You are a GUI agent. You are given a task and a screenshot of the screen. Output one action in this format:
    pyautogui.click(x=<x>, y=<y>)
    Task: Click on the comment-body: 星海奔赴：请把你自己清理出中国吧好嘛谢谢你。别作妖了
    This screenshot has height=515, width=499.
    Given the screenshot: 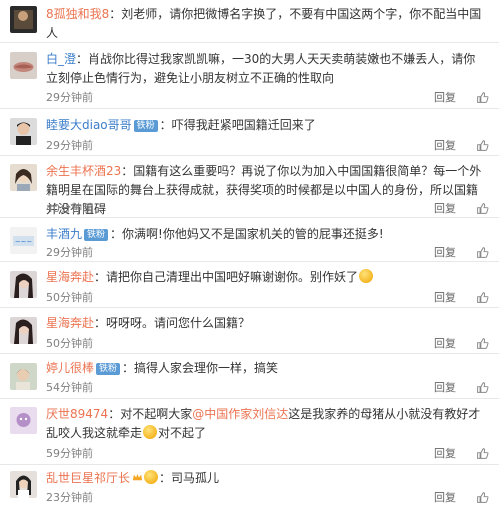 What is the action you would take?
    pyautogui.click(x=266, y=277)
    